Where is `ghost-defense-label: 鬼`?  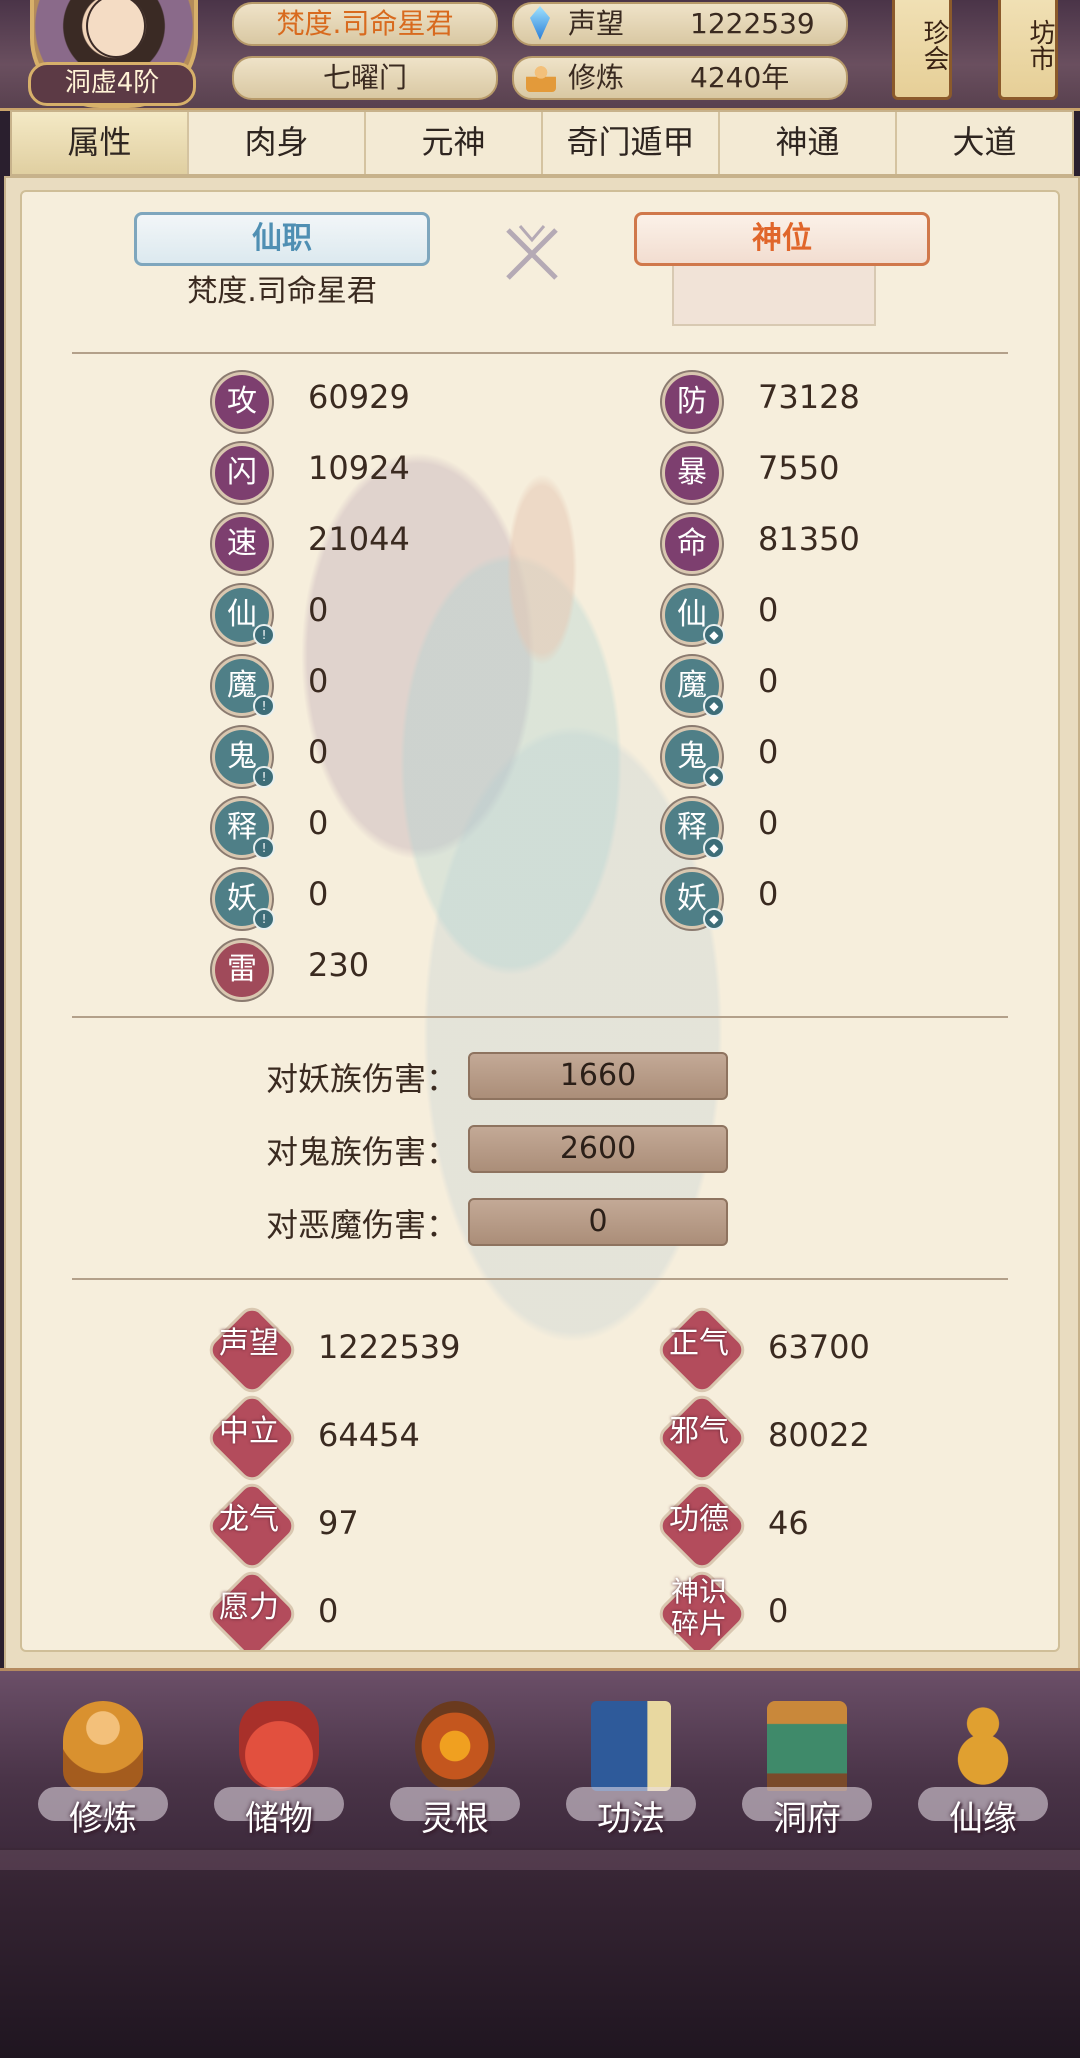
ghost-defense-label: 鬼 is located at coordinates (692, 756).